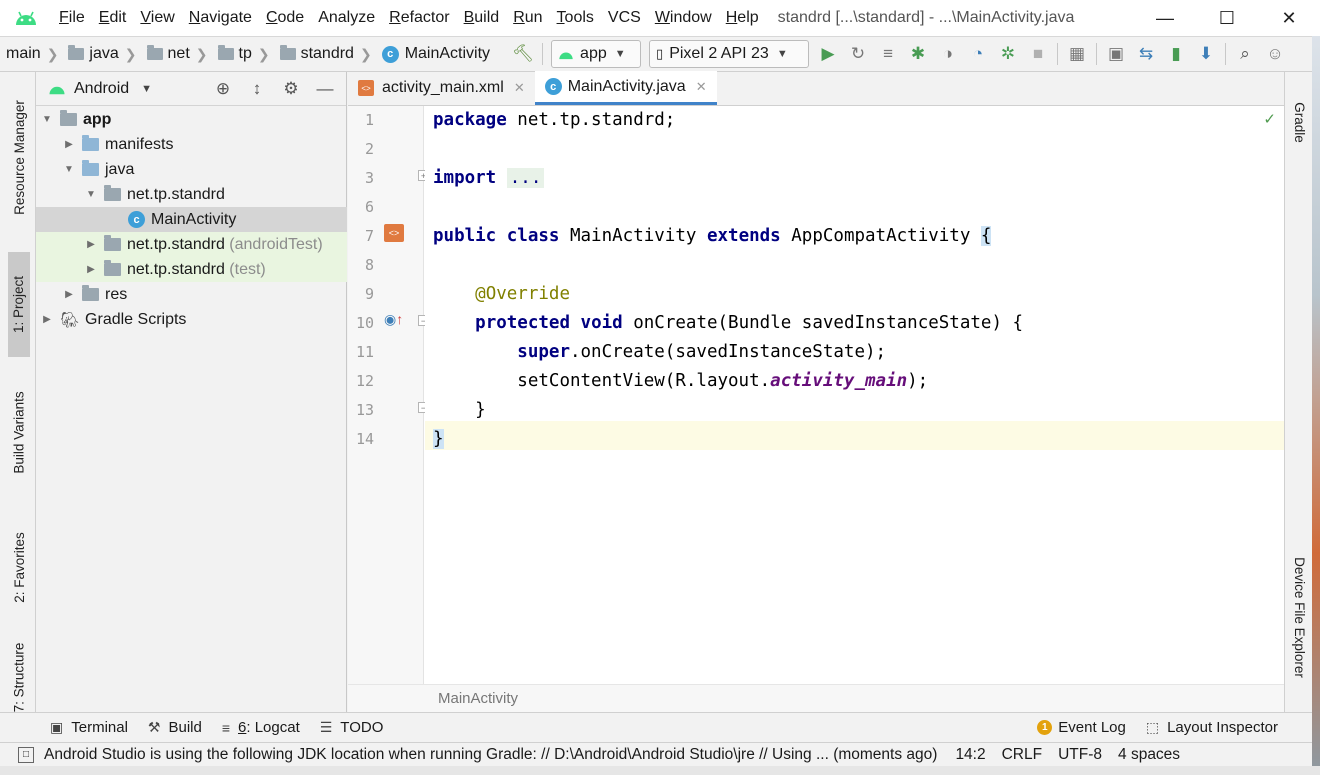 This screenshot has width=1320, height=775. Describe the element at coordinates (918, 54) in the screenshot. I see `debug-icon: ✱` at that location.